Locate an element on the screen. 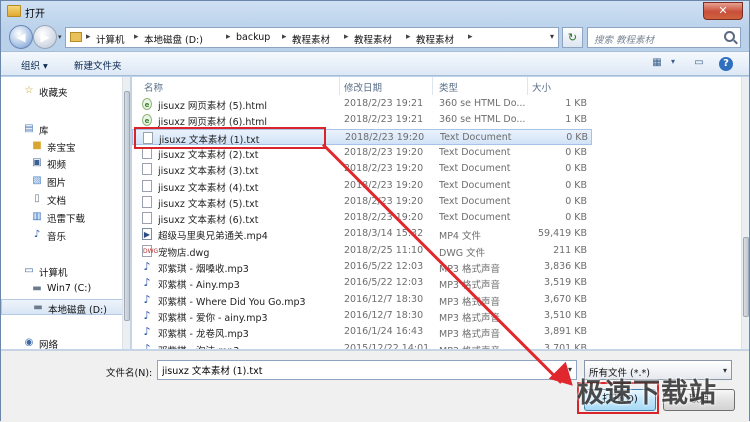 Image resolution: width=750 pixels, height=422 pixels. new-folder-button: 新建文件夹 is located at coordinates (98, 65).